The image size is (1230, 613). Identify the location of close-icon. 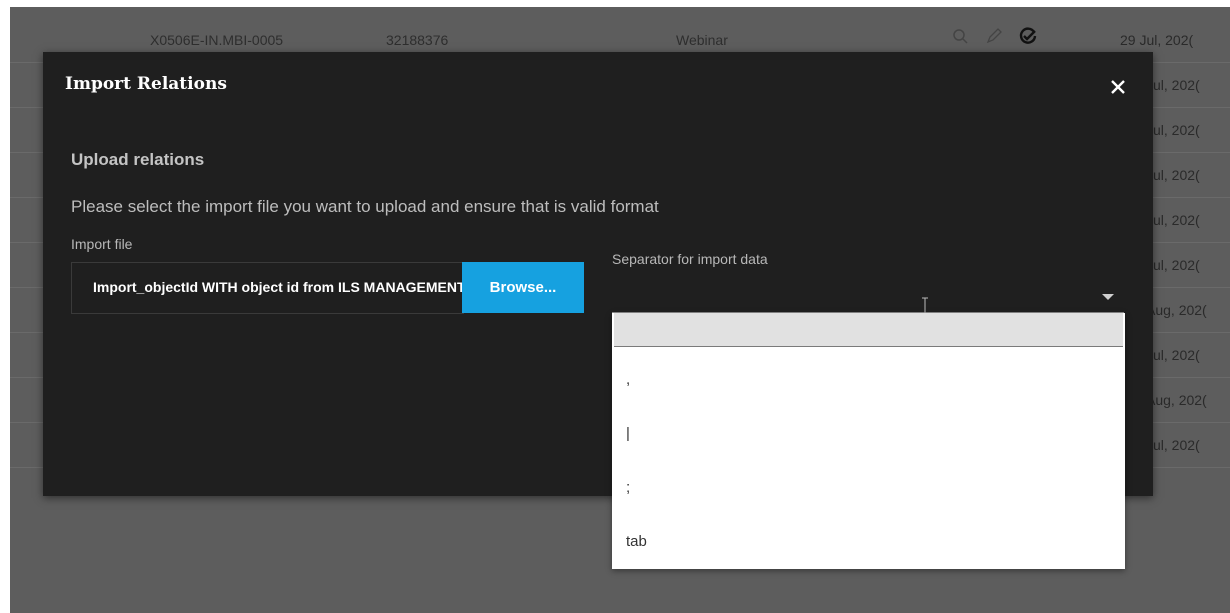
(1118, 87).